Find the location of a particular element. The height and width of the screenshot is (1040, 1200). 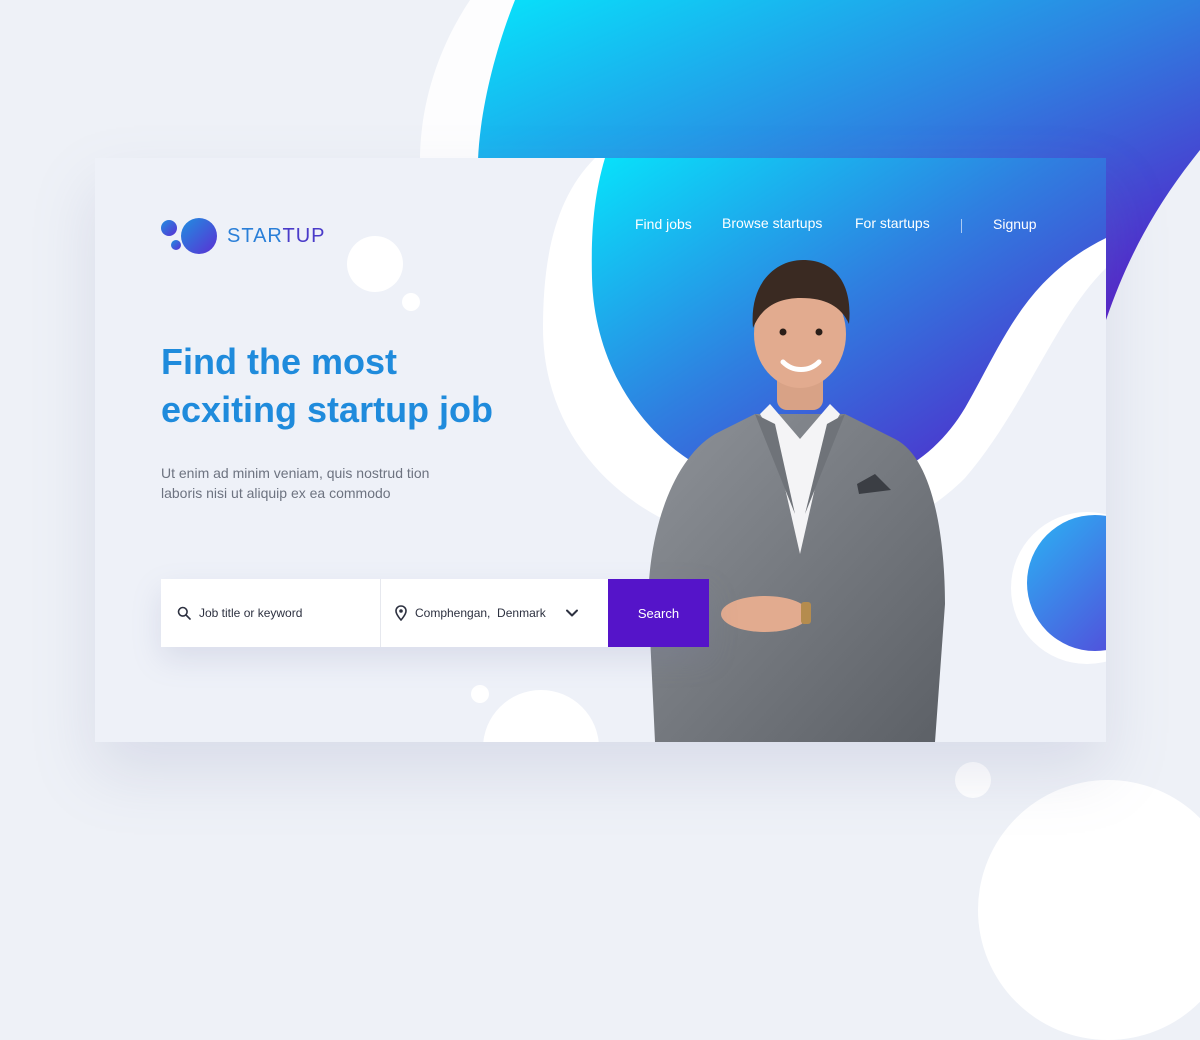

bubbles-logo-icon is located at coordinates (190, 236).